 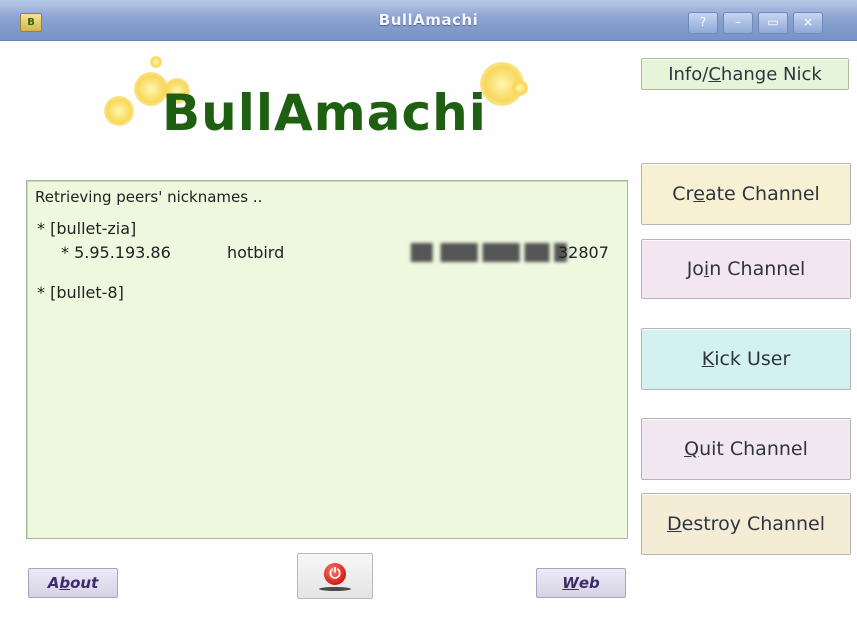 I want to click on web-button: Web, so click(x=581, y=583).